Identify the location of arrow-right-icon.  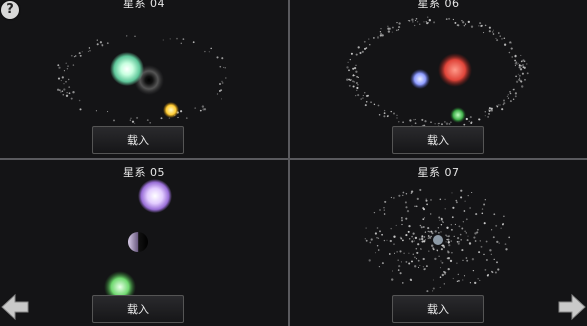
(572, 307).